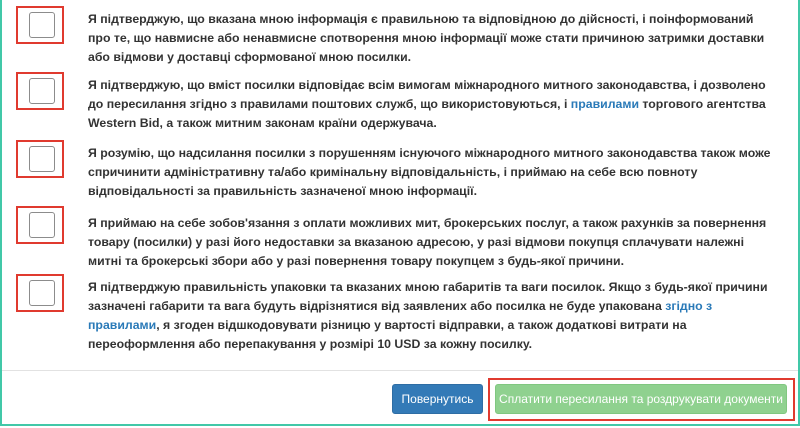 The image size is (800, 428). Describe the element at coordinates (437, 399) in the screenshot. I see `back-button: Повернутись` at that location.